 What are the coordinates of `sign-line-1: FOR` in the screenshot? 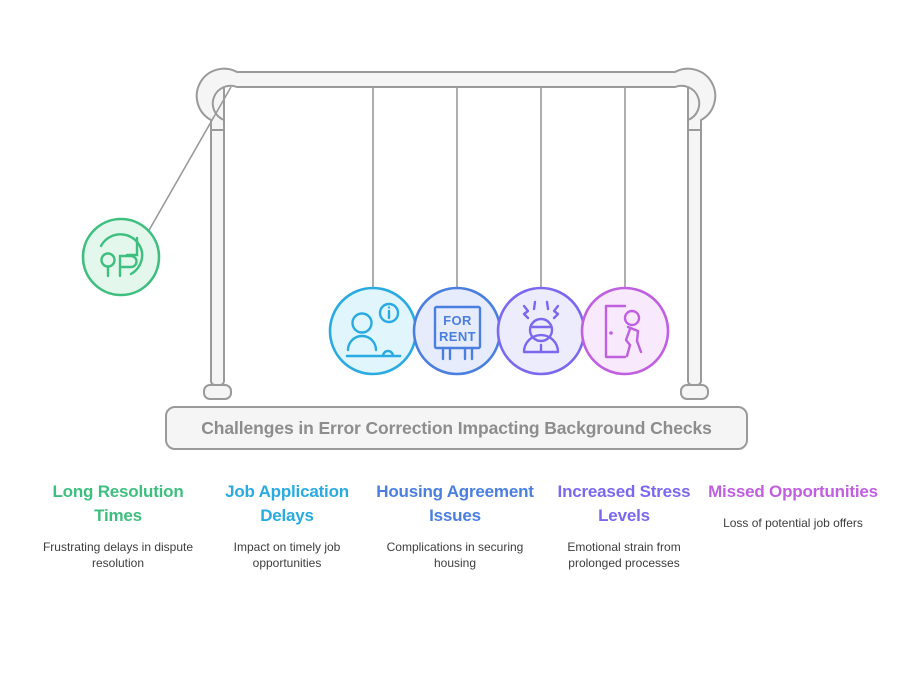 It's located at (457, 320).